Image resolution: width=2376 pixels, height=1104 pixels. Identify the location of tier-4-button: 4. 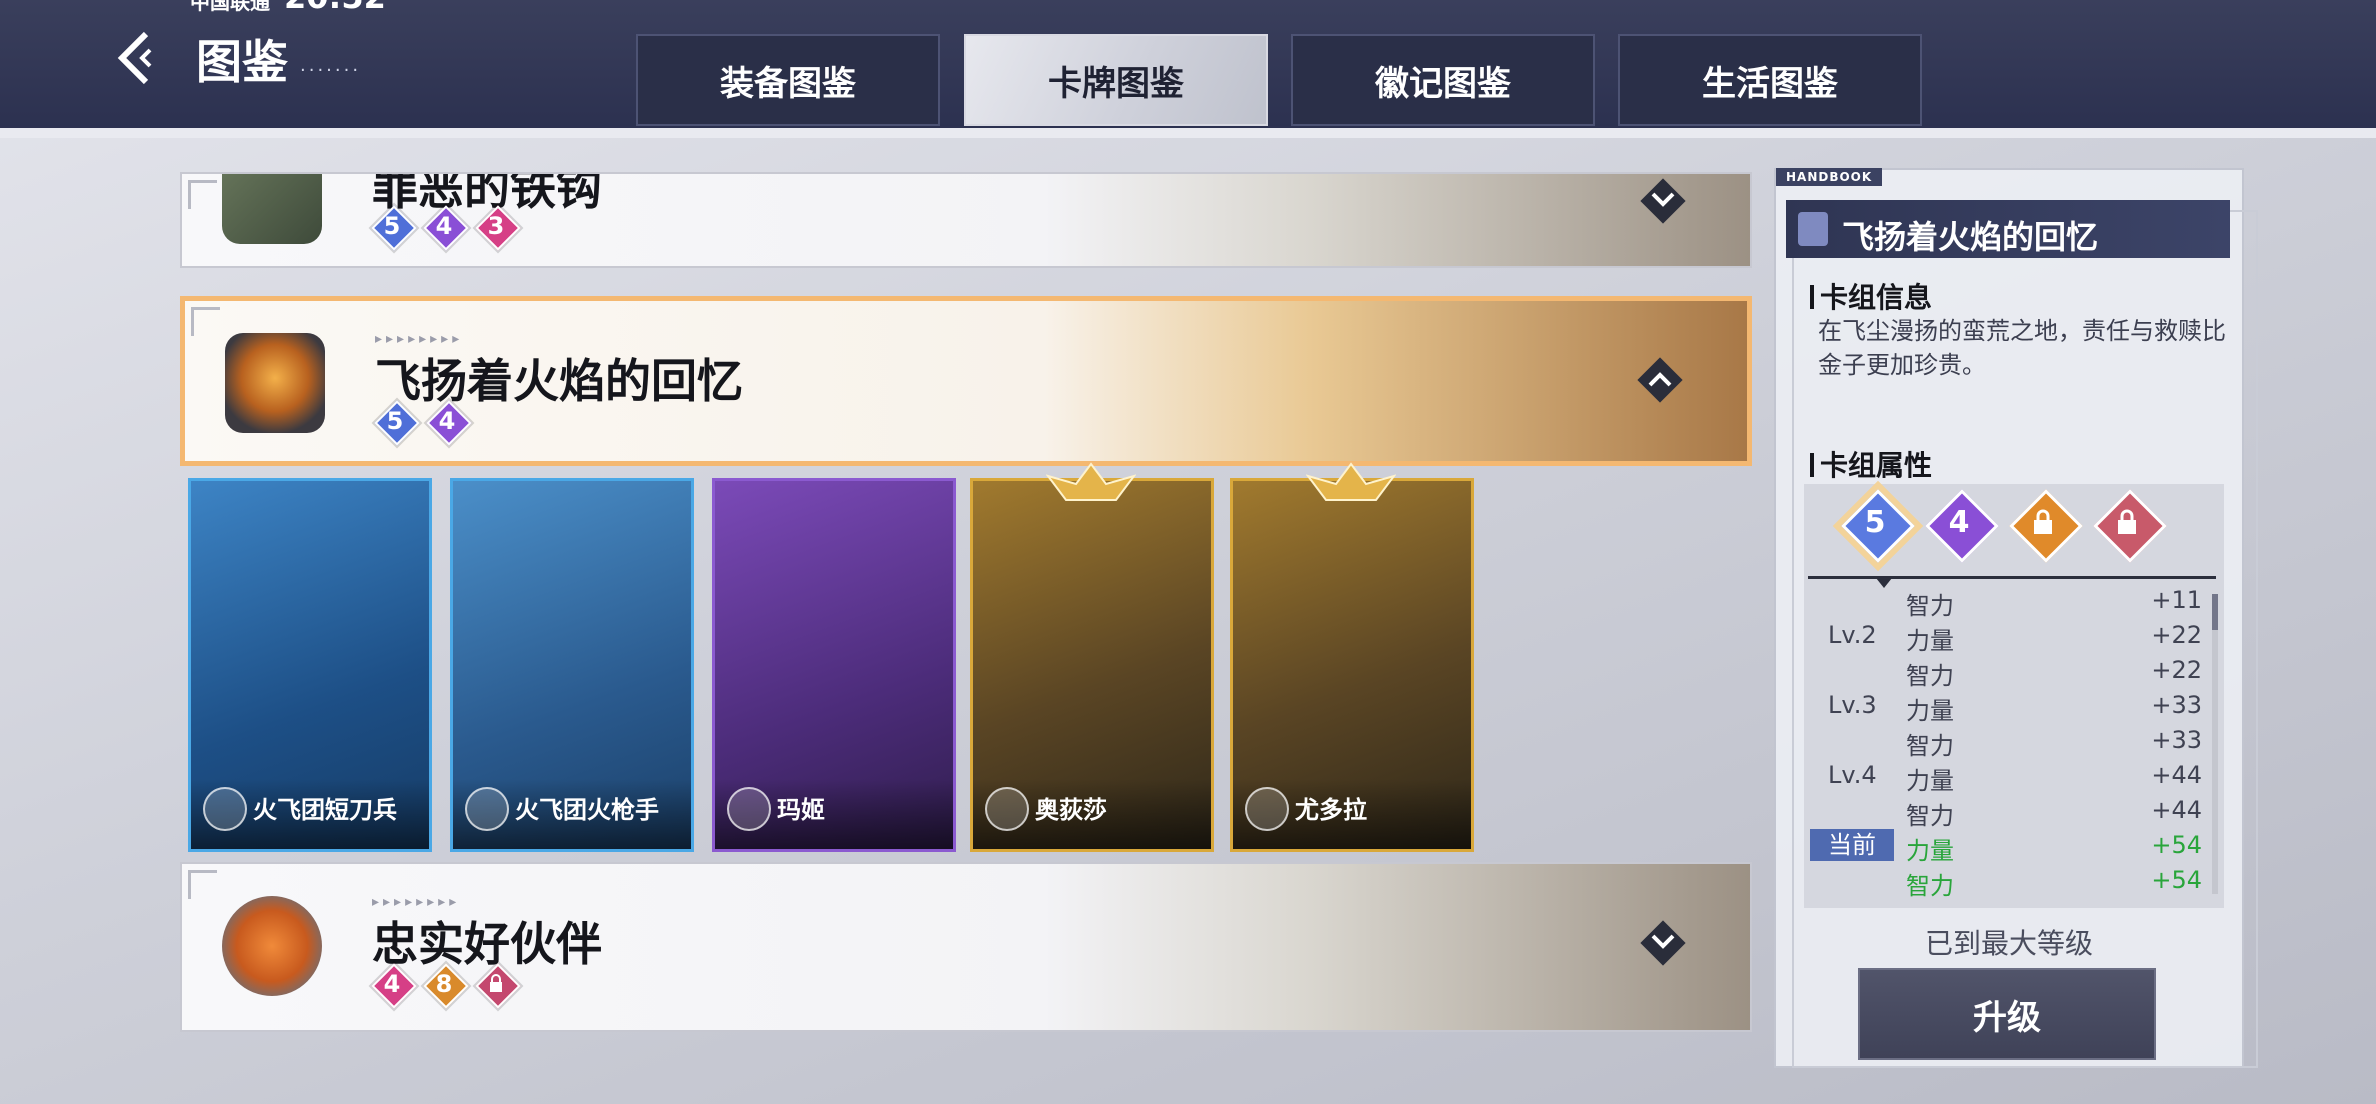
(1961, 525).